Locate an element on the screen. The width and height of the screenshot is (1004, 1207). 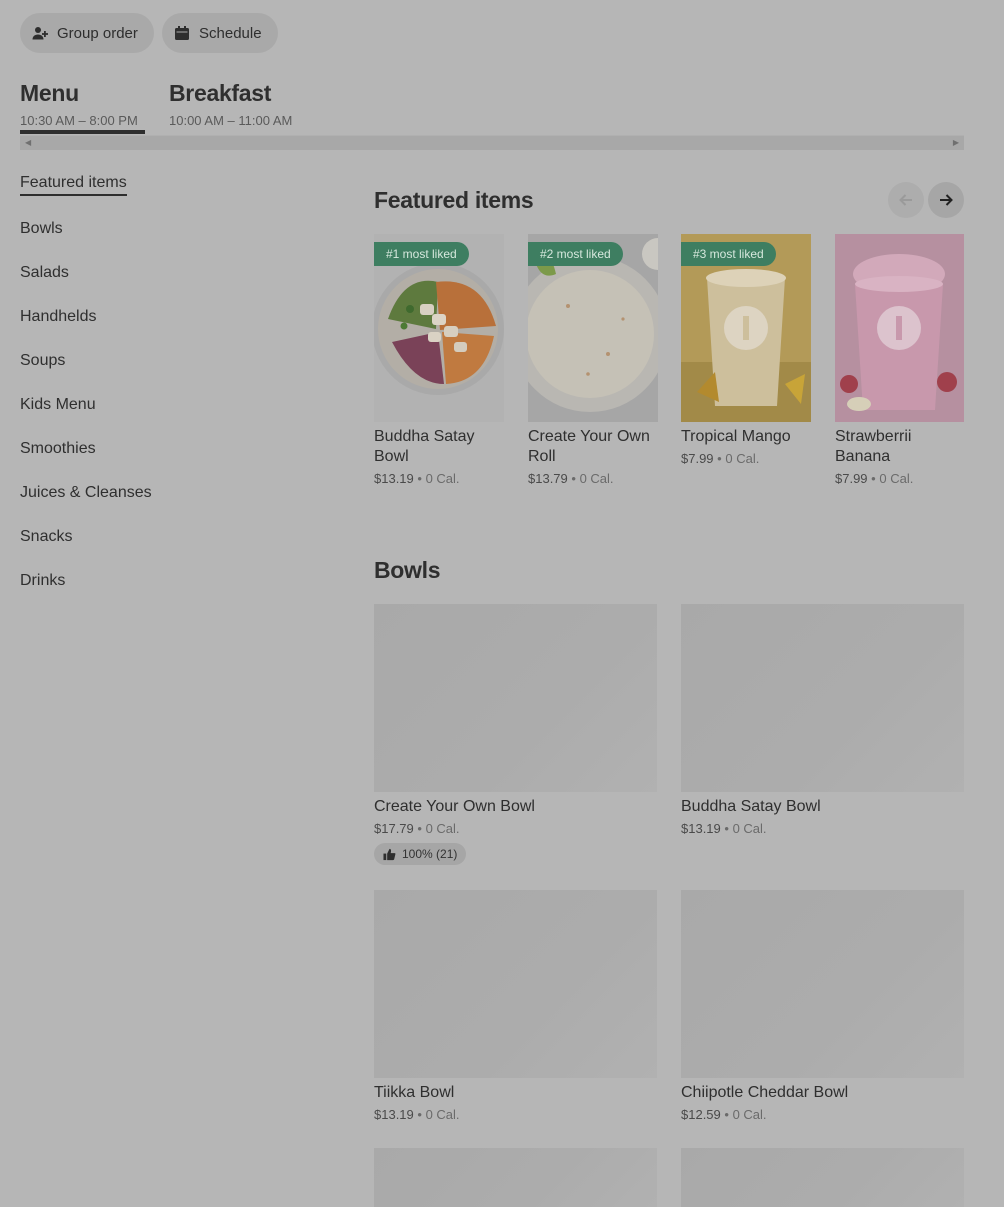
sidebar-item-kids-menu: Kids Menu is located at coordinates (58, 405).